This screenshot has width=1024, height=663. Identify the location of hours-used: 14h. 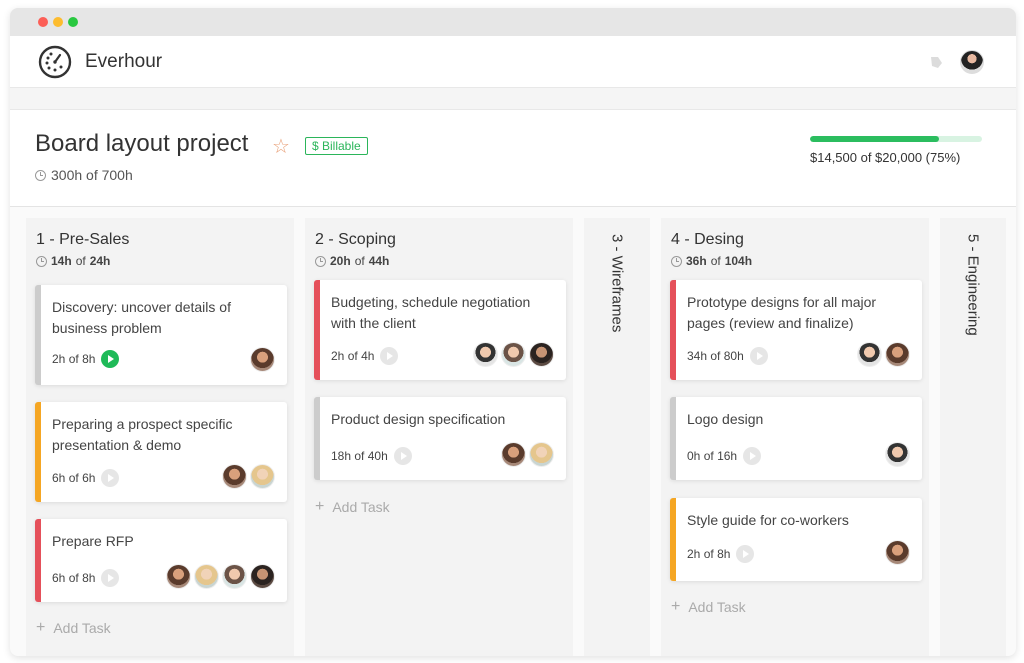
(61, 261).